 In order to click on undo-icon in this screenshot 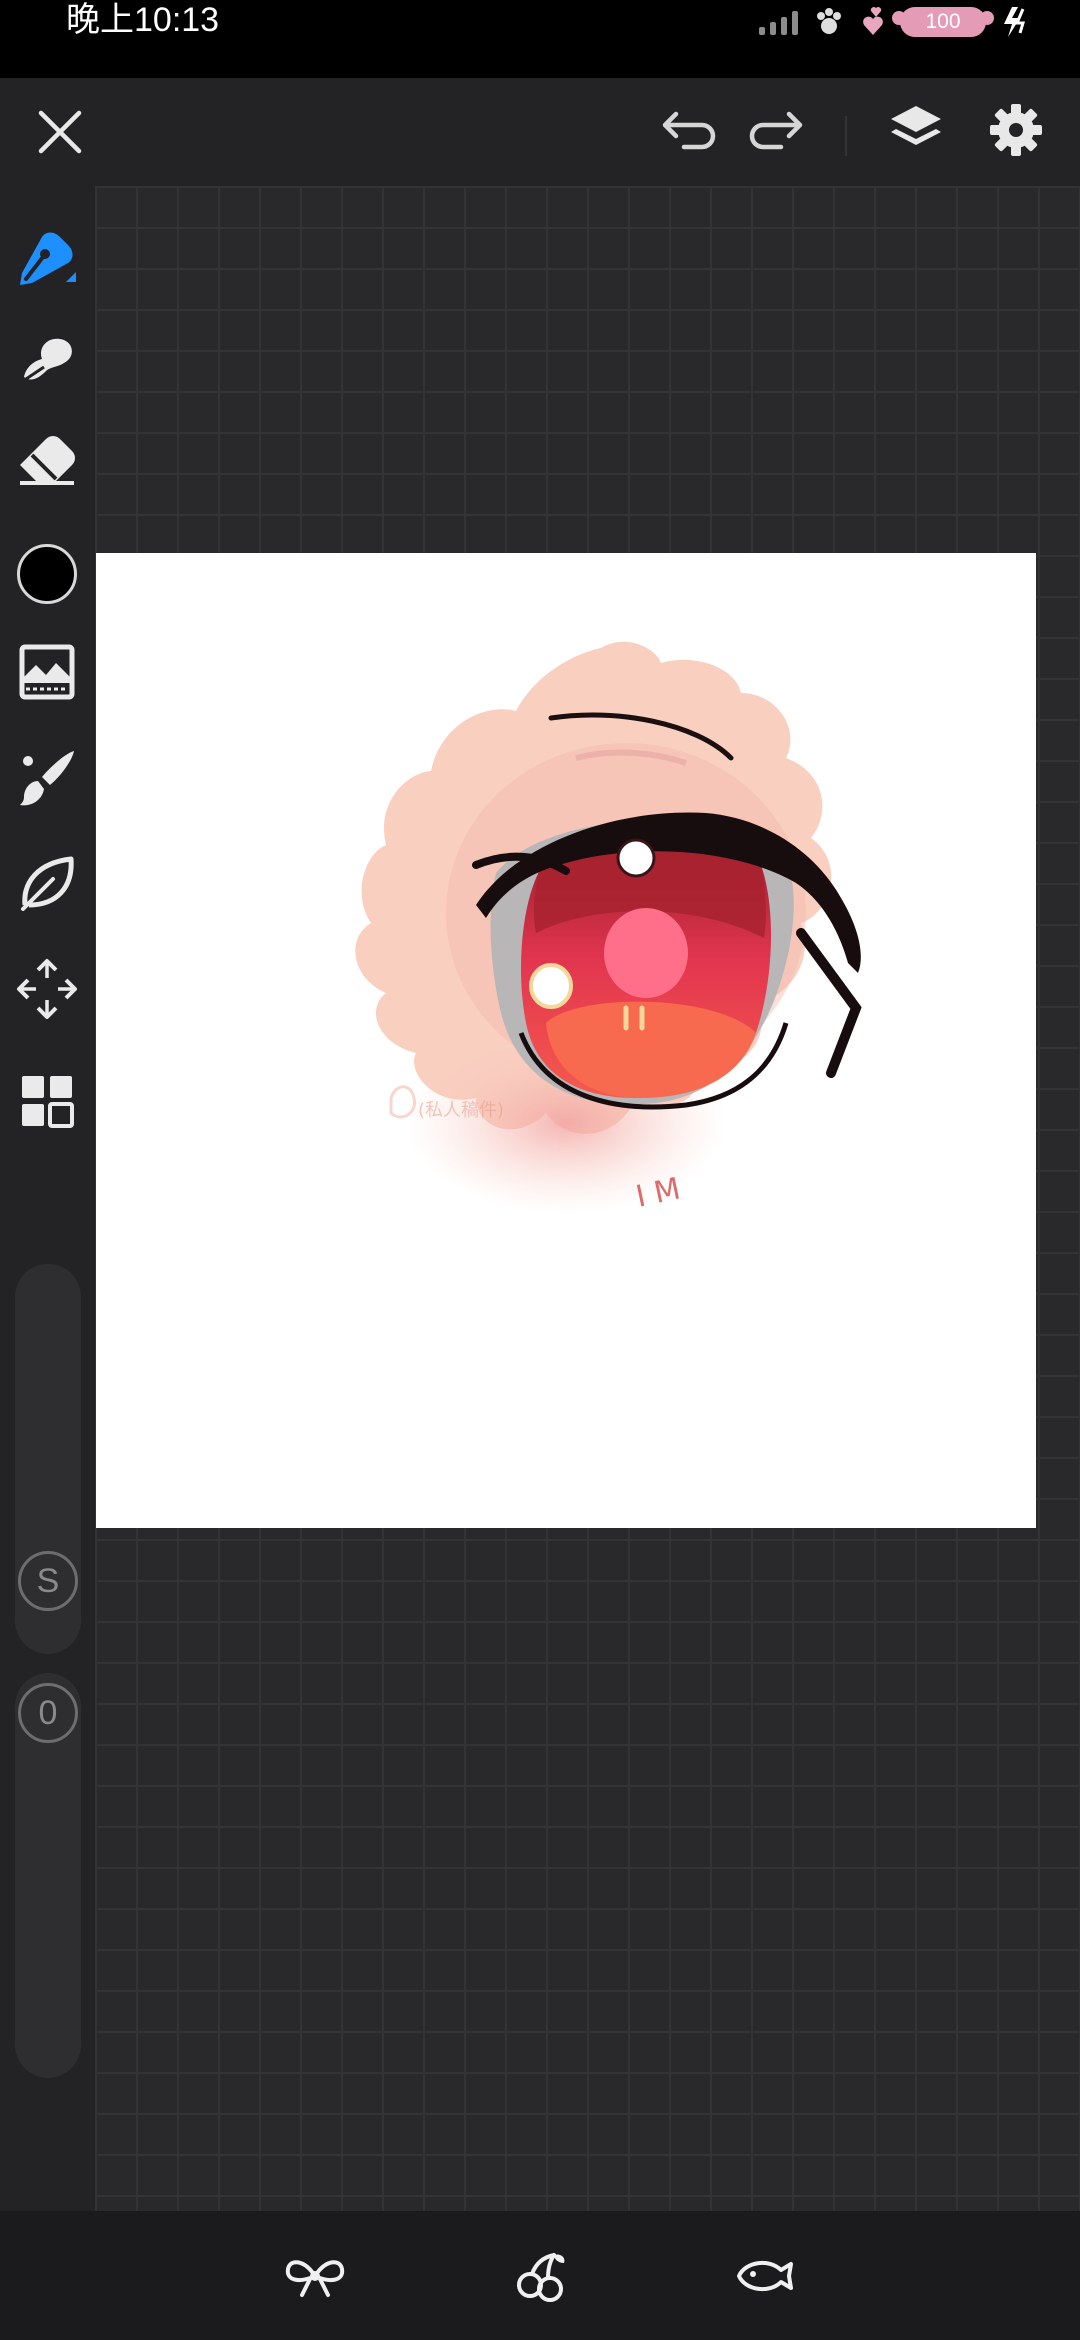, I will do `click(689, 130)`.